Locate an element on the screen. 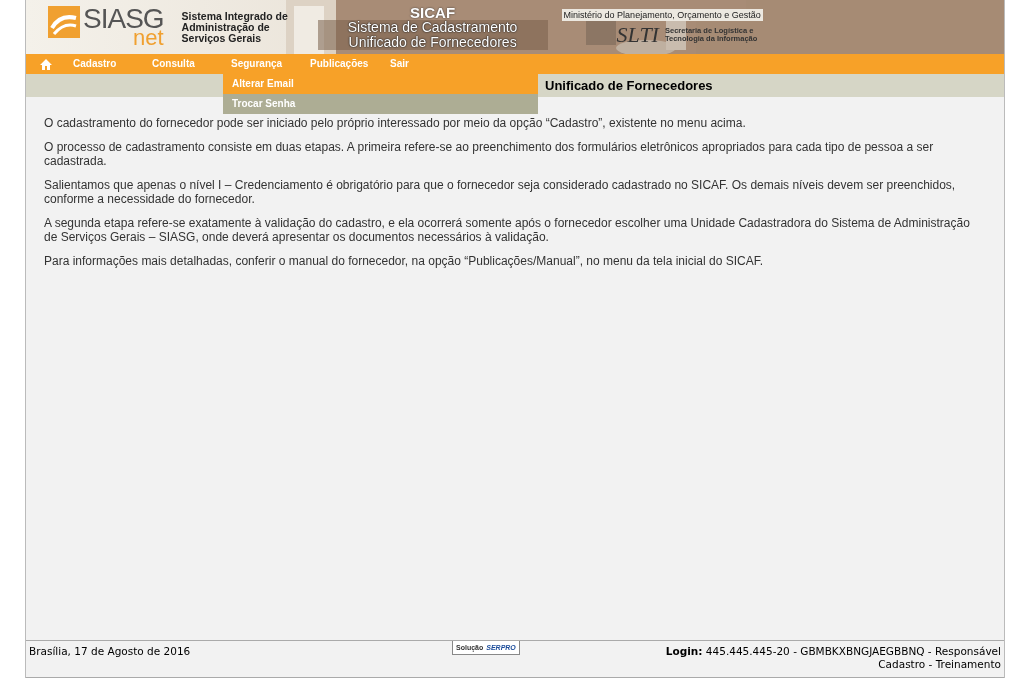 Image resolution: width=1028 pixels, height=678 pixels. logo-subtext: net is located at coordinates (148, 38).